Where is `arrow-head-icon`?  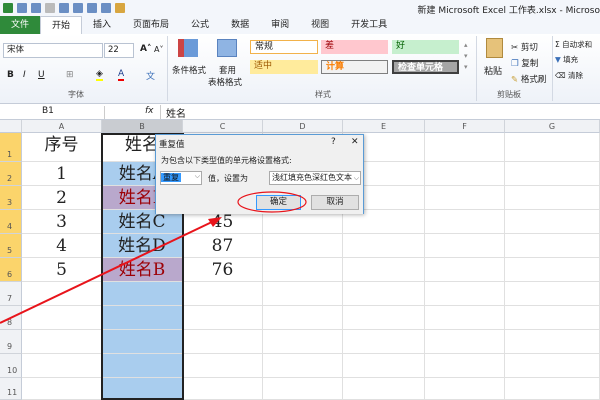 arrow-head-icon is located at coordinates (215, 222).